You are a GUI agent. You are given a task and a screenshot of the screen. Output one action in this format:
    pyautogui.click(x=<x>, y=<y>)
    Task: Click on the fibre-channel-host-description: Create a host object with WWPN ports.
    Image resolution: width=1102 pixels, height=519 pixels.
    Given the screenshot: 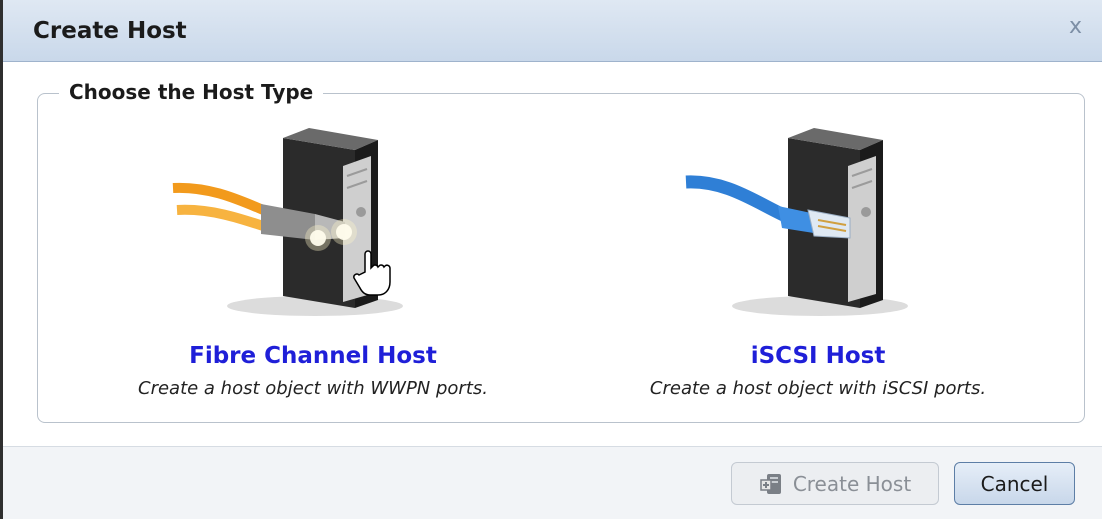 What is the action you would take?
    pyautogui.click(x=313, y=388)
    